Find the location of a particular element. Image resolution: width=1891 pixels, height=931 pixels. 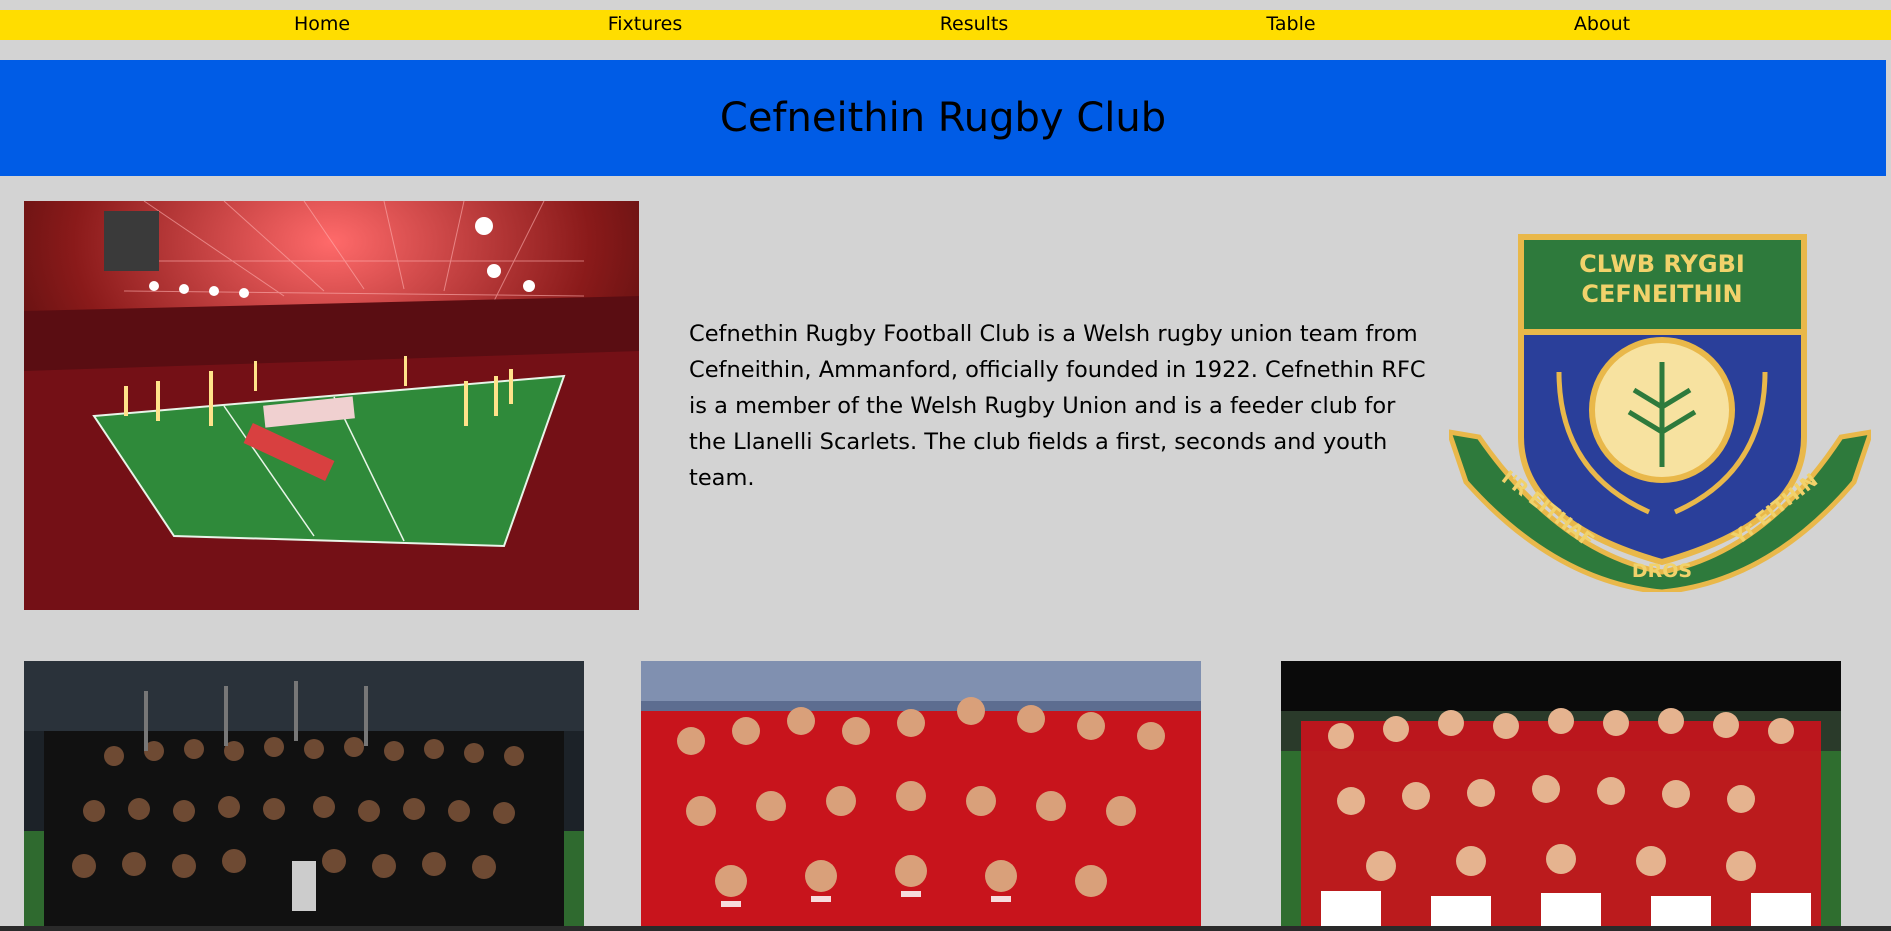

page-title: Cefneithin Rugby Club is located at coordinates (943, 118).